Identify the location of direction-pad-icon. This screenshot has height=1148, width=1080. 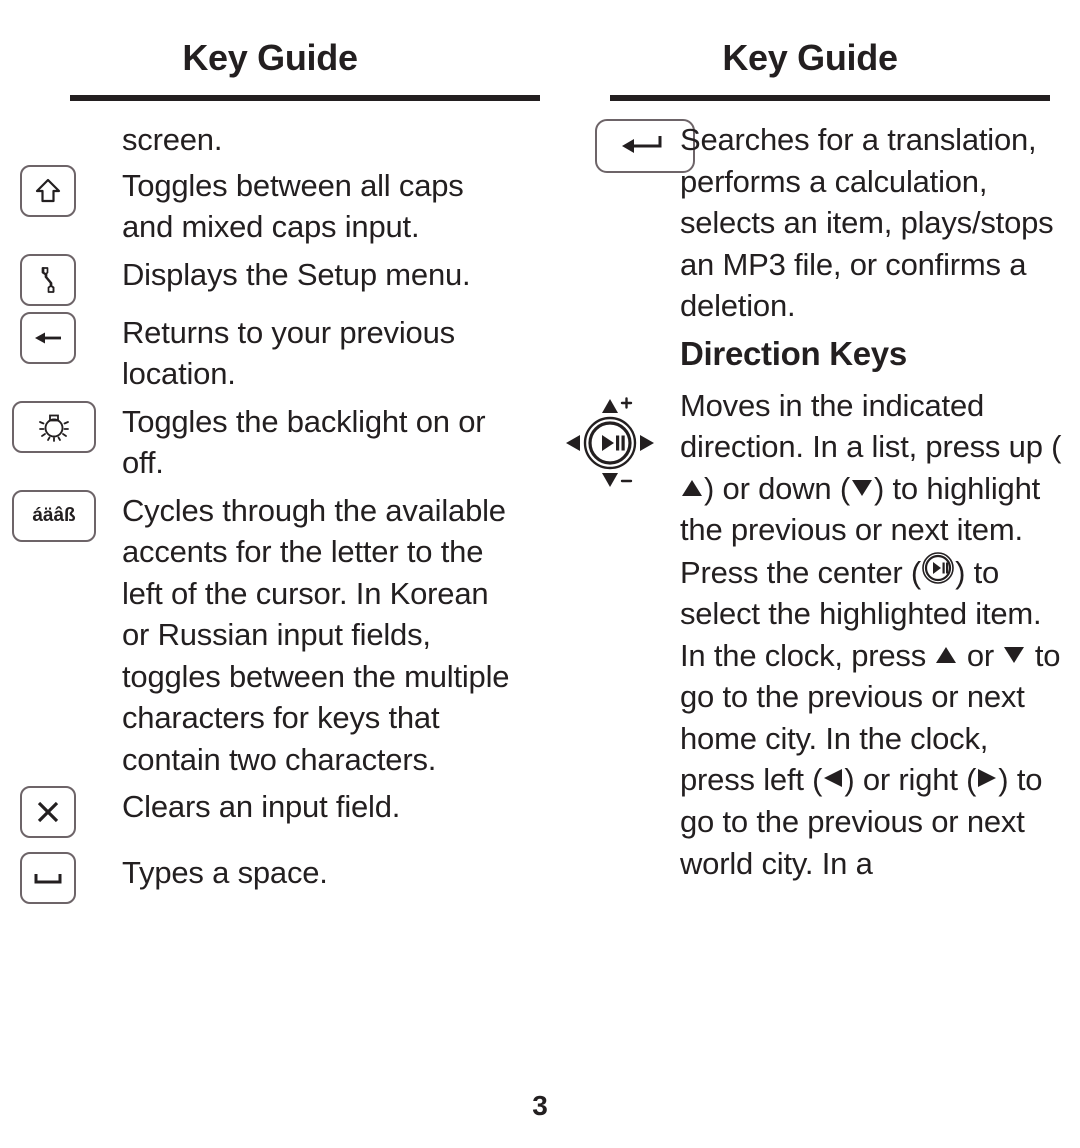
(610, 443).